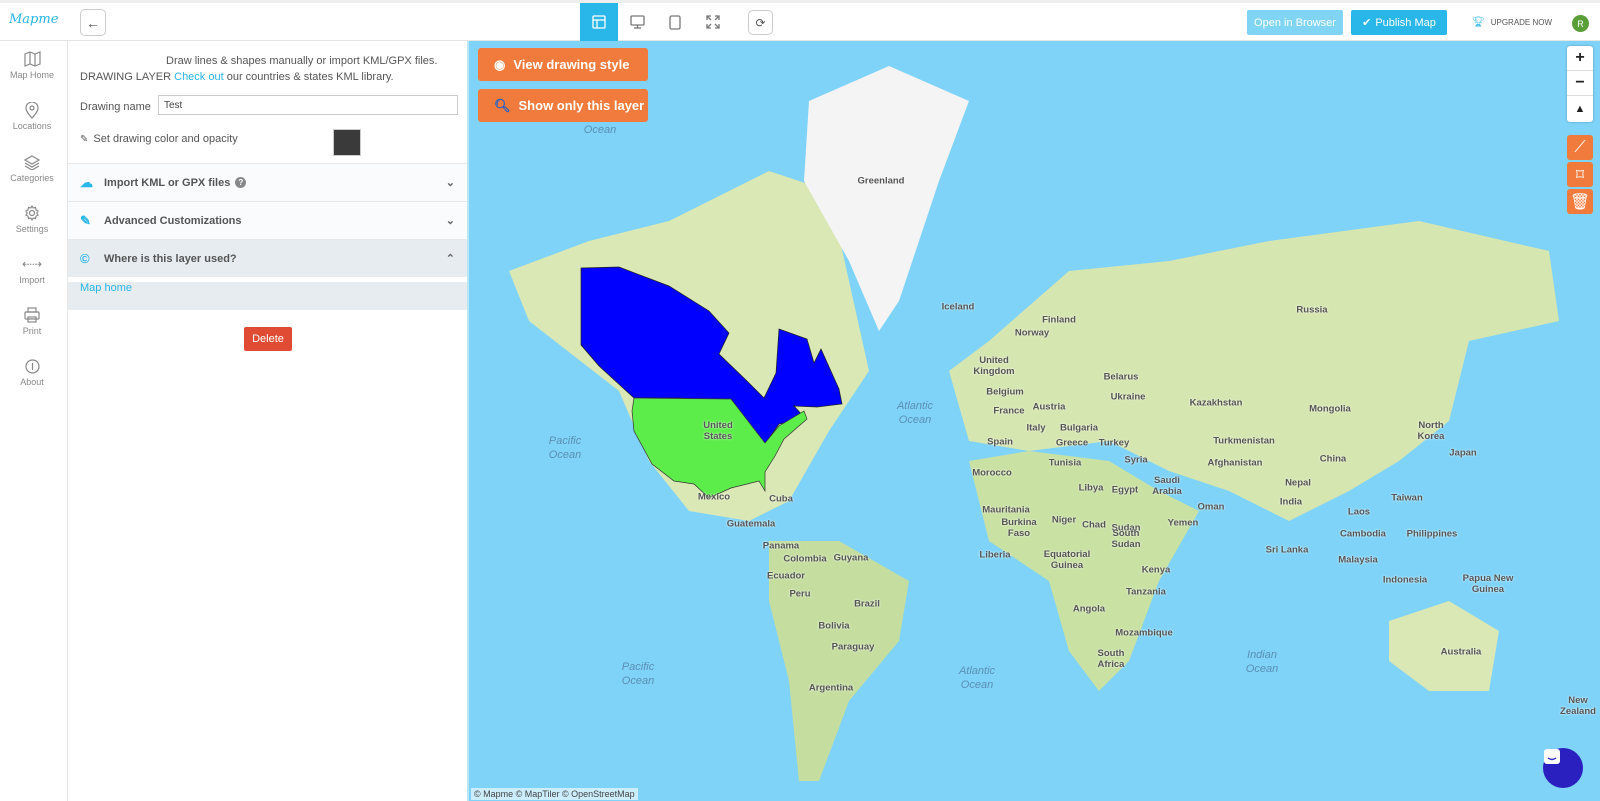  Describe the element at coordinates (563, 105) in the screenshot. I see `show-only-this-layer-button: 🔍︎ Show only this layer` at that location.